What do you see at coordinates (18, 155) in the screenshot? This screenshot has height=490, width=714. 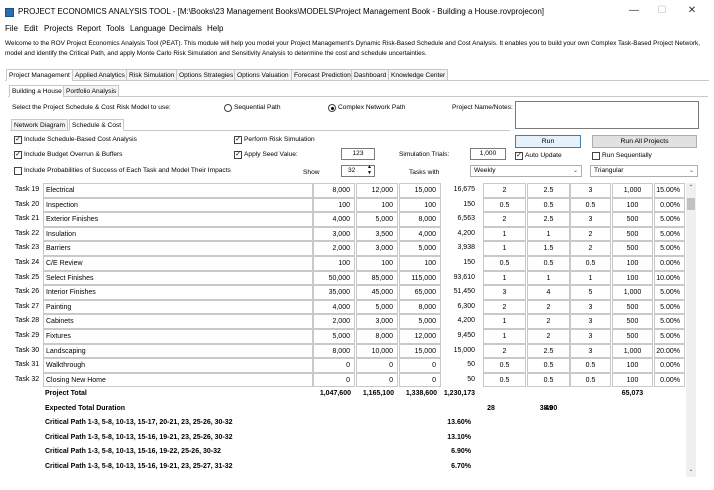 I see `include-budget-checkbox: ✓` at bounding box center [18, 155].